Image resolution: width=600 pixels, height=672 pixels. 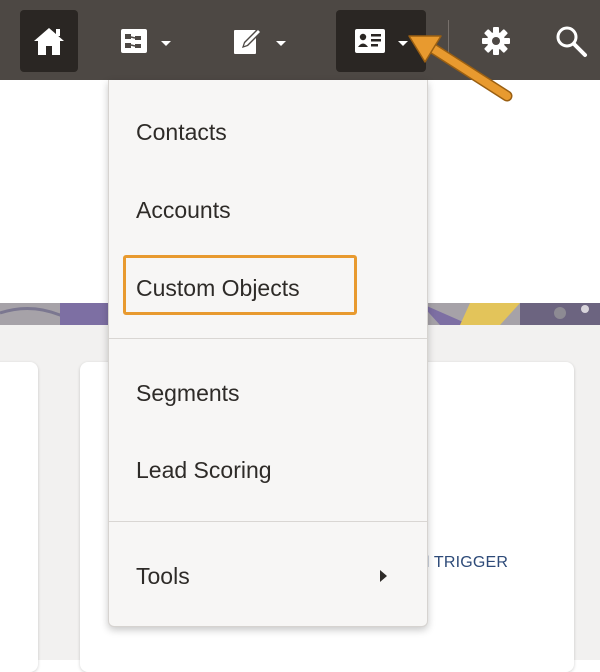 What do you see at coordinates (218, 287) in the screenshot?
I see `menu-item-label: Custom Objects` at bounding box center [218, 287].